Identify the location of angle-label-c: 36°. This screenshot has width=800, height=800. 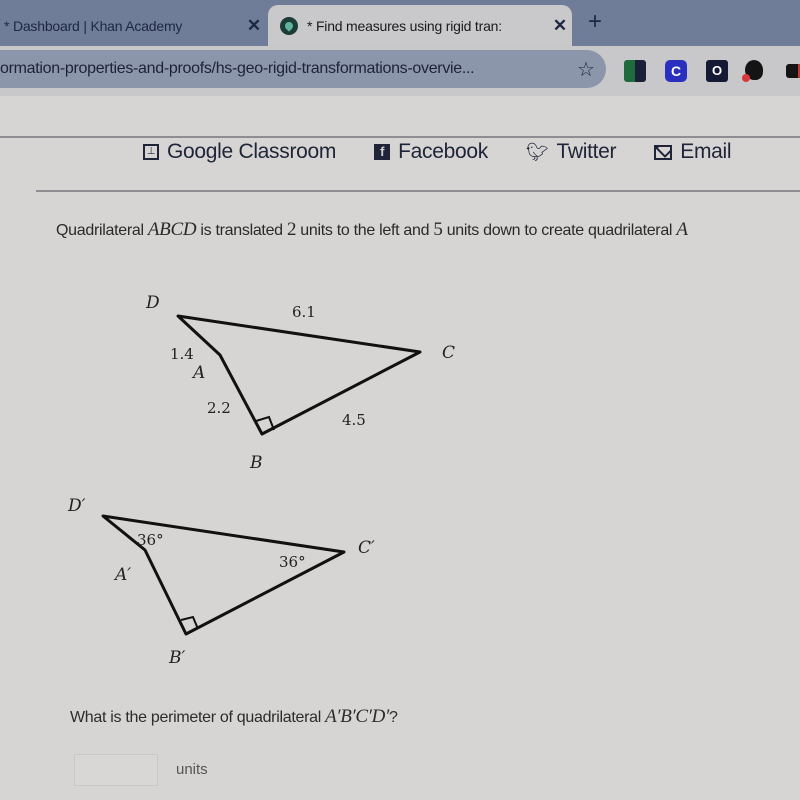
(292, 562).